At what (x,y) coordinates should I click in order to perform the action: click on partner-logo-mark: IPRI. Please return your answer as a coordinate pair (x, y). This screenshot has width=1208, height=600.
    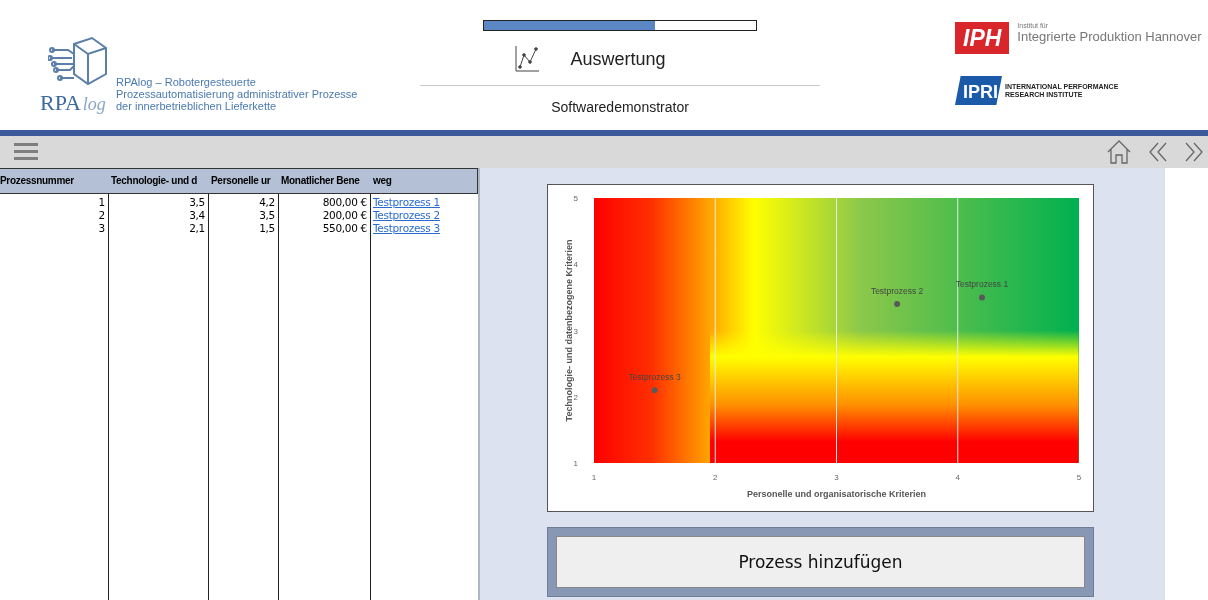
    Looking at the image, I should click on (978, 90).